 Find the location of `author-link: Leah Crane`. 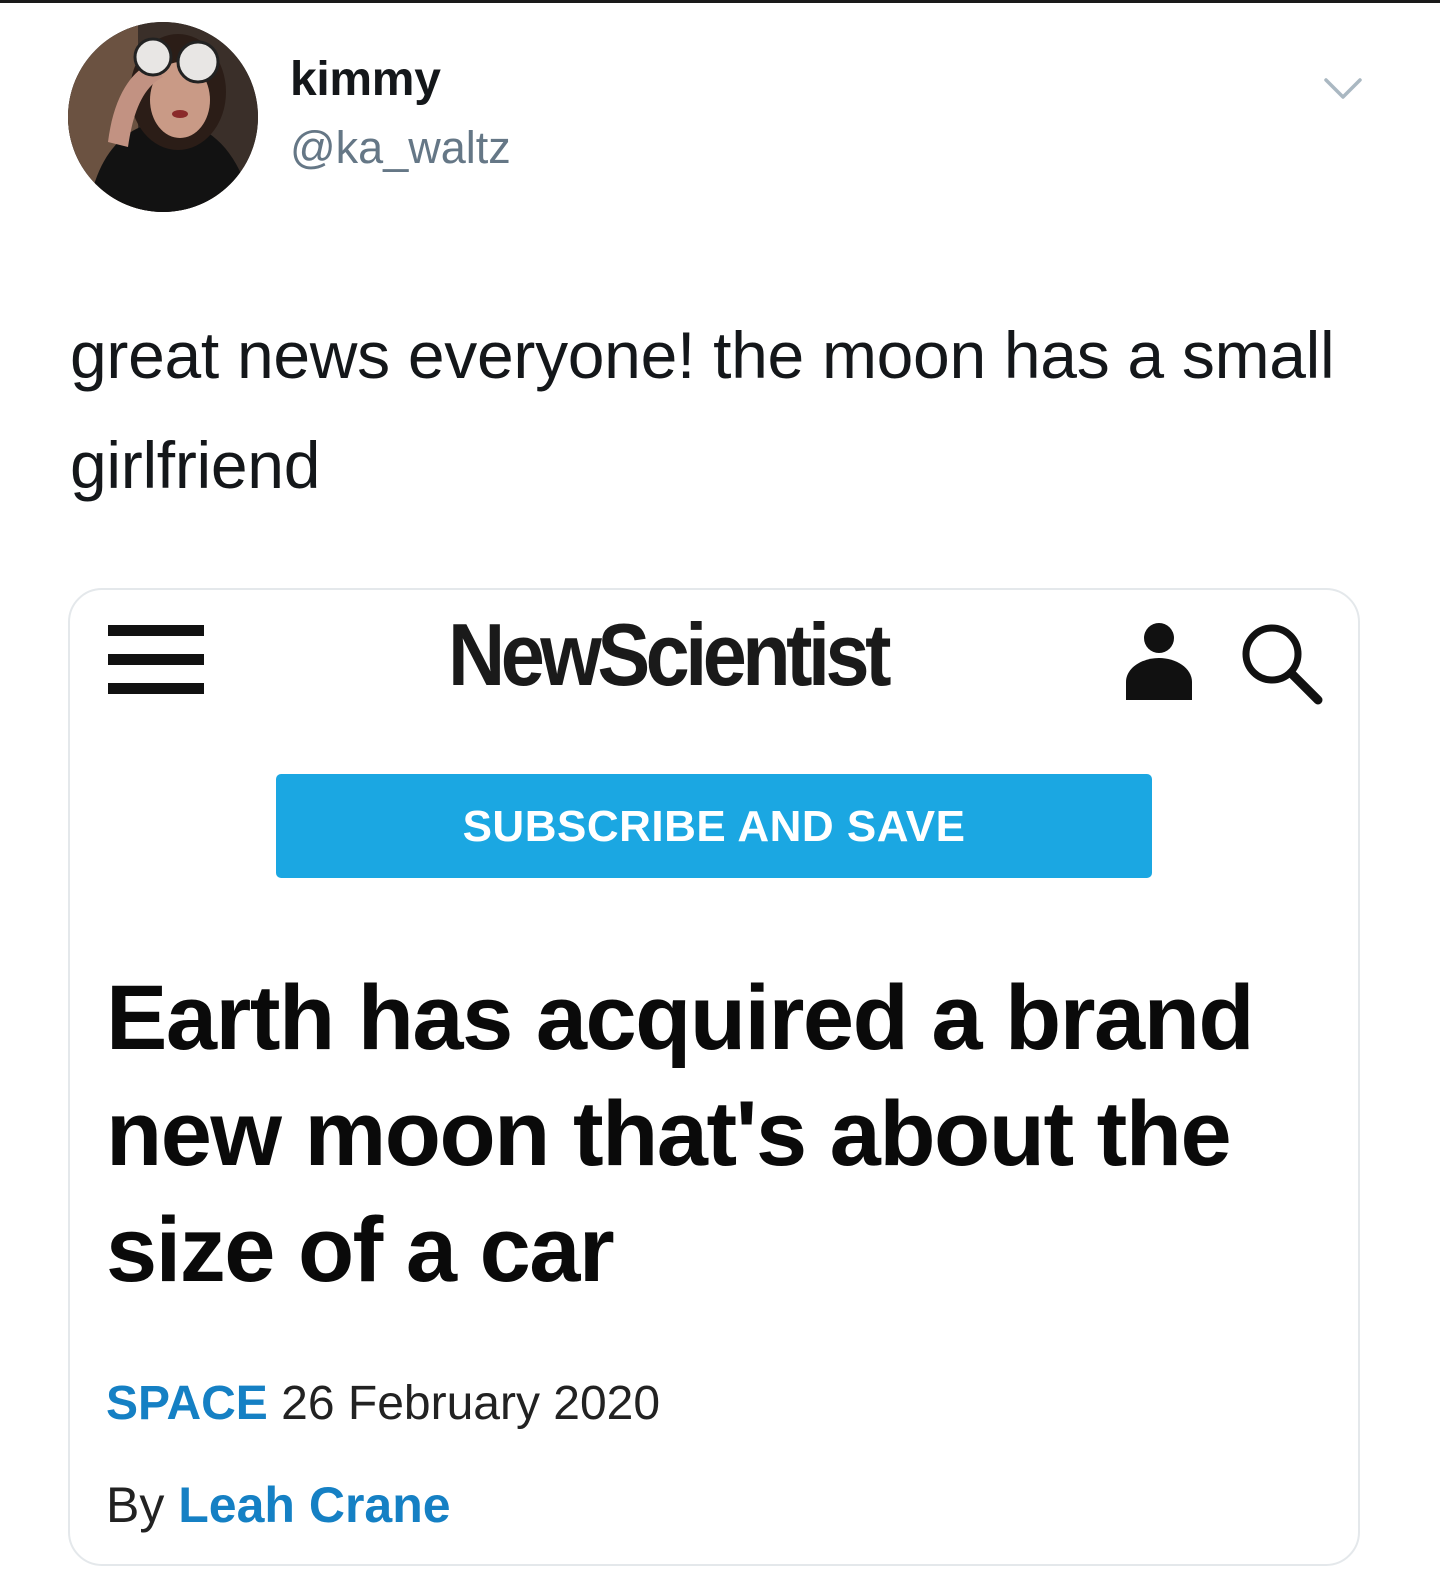

author-link: Leah Crane is located at coordinates (314, 1505).